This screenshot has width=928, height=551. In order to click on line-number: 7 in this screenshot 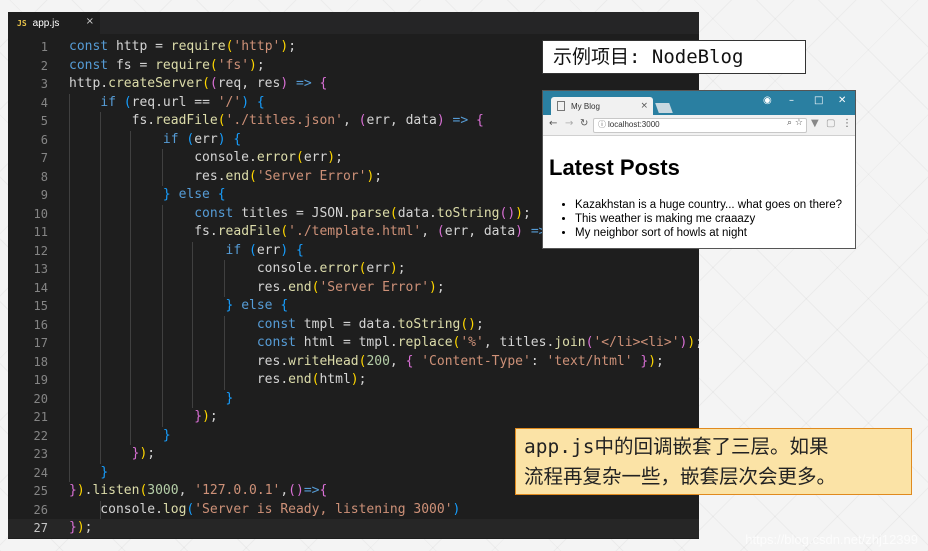, I will do `click(44, 158)`.